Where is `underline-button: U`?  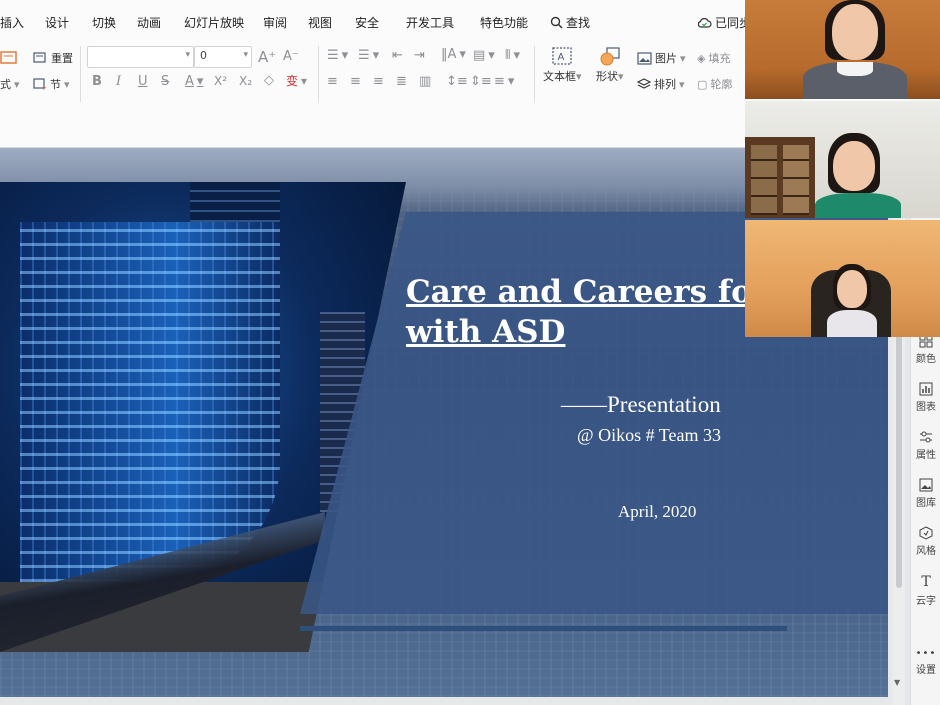
underline-button: U is located at coordinates (143, 81).